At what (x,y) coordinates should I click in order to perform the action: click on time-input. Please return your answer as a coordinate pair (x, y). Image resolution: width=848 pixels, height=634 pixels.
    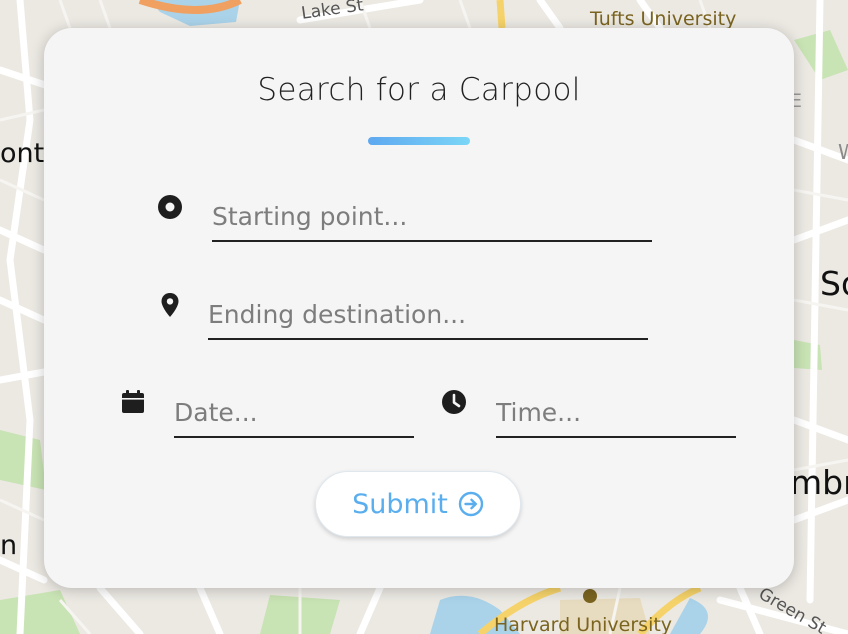
    Looking at the image, I should click on (616, 413).